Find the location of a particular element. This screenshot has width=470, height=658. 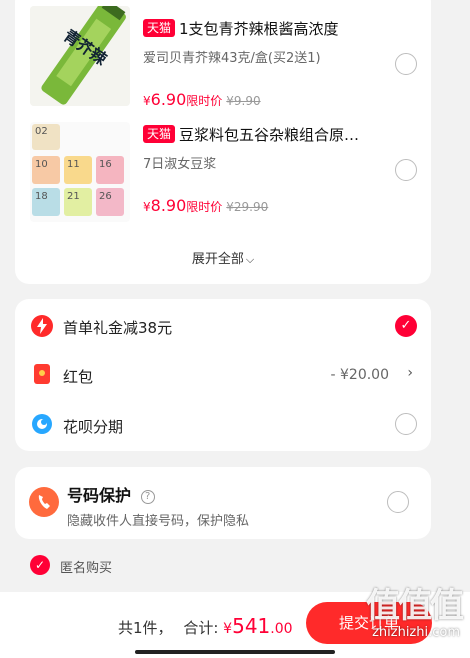

expand-all-label: 展开全部 is located at coordinates (217, 259).